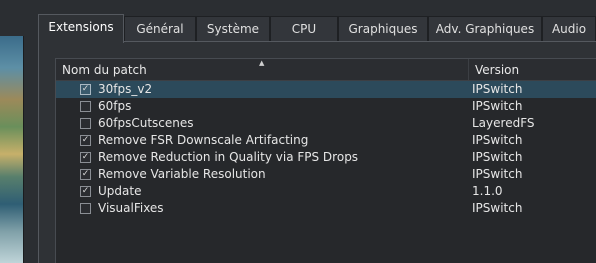 This screenshot has height=263, width=596. Describe the element at coordinates (485, 29) in the screenshot. I see `tab-adv-graphics: Adv. Graphiques` at that location.